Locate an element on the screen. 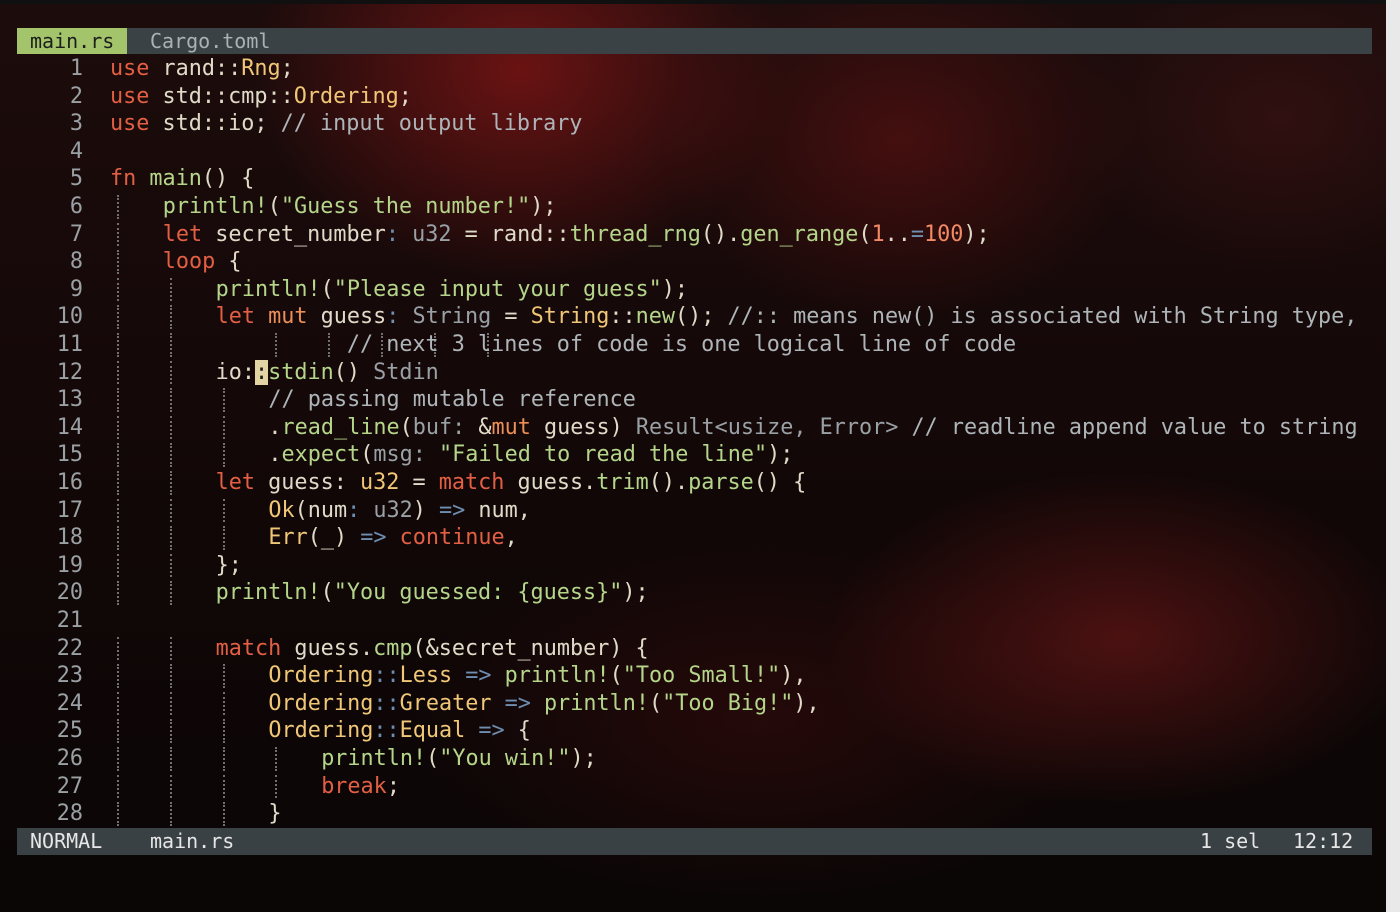 This screenshot has width=1400, height=912. code-token: stdin is located at coordinates (301, 372).